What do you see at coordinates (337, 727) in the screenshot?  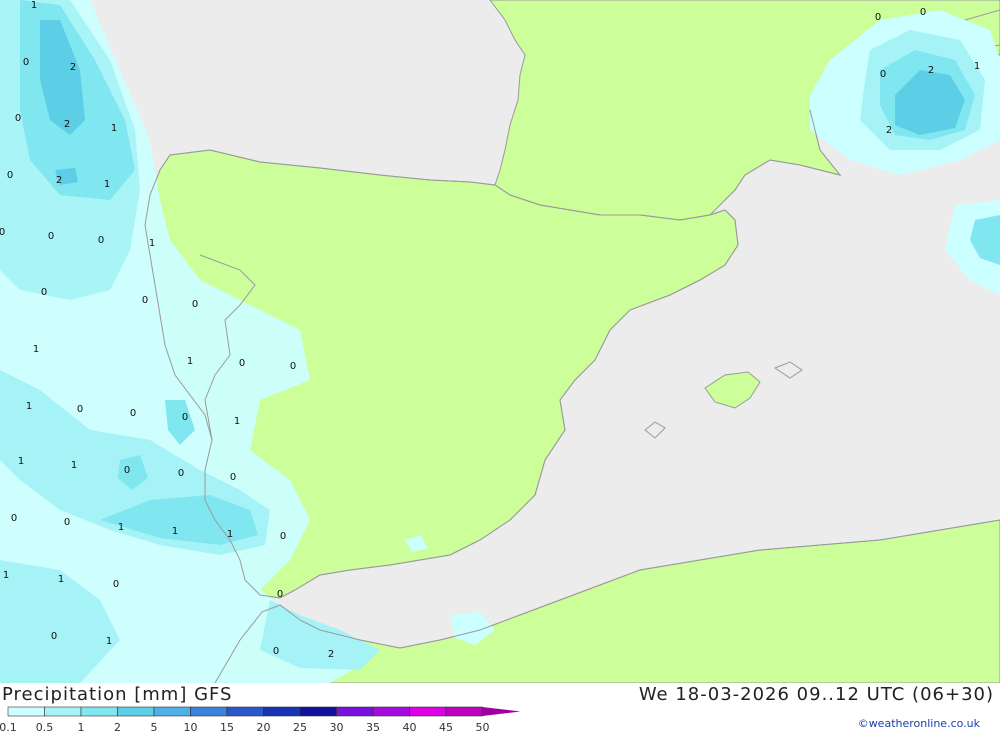 I see `legend-label: 30` at bounding box center [337, 727].